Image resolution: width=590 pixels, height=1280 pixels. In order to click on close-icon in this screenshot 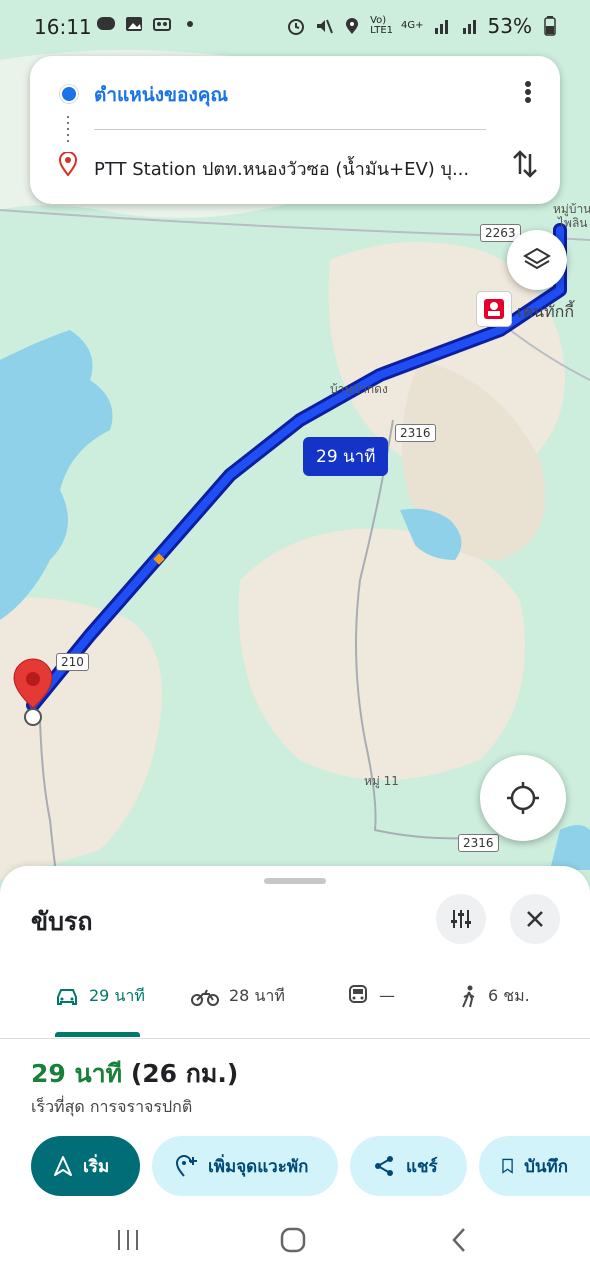, I will do `click(535, 919)`.